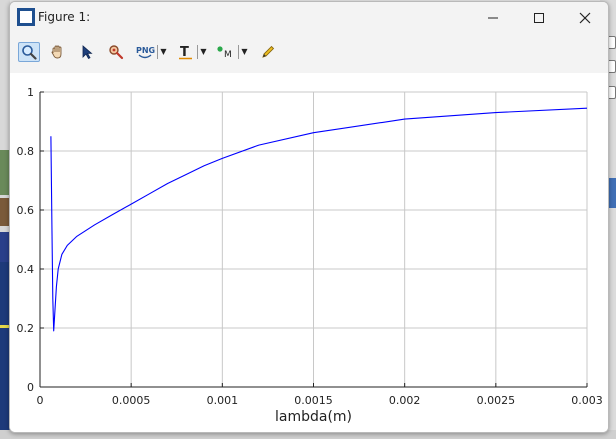 The height and width of the screenshot is (439, 616). I want to click on png-icon: PNG, so click(145, 52).